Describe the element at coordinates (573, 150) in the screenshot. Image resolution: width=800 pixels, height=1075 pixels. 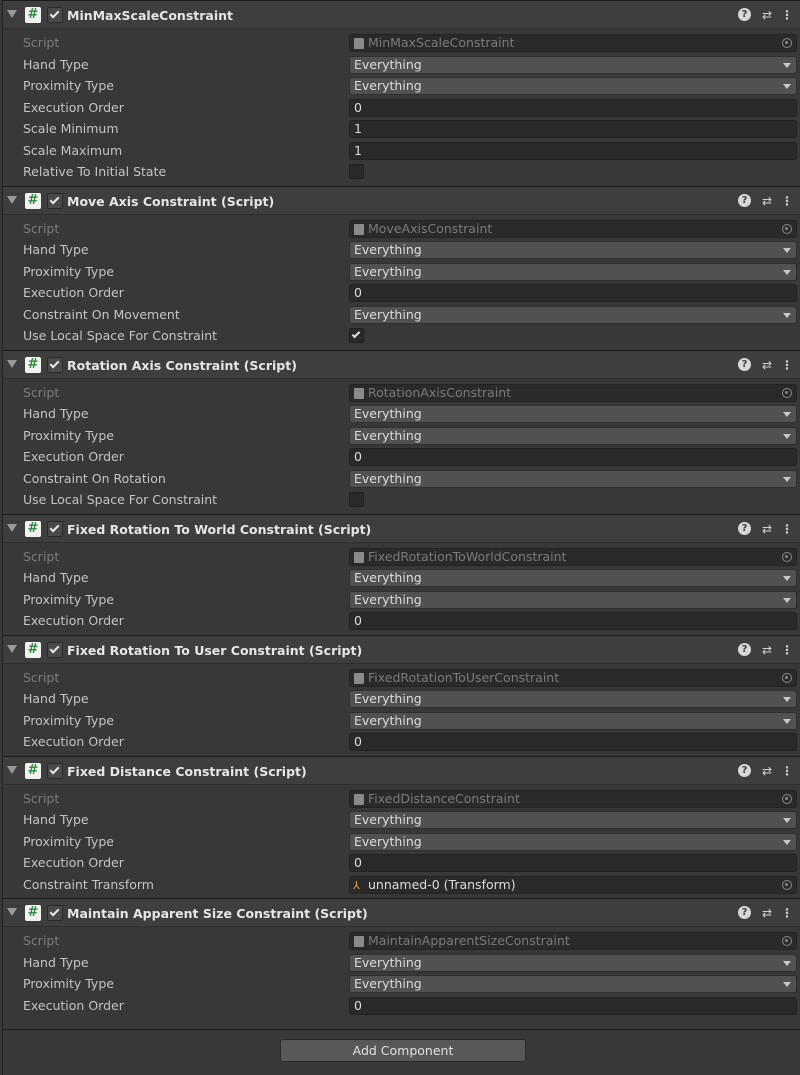
I see `scale-maximum-field: 1` at that location.